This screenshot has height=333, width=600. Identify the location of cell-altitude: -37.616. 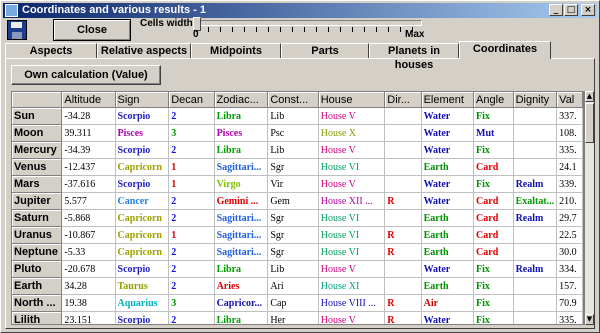
(88, 184).